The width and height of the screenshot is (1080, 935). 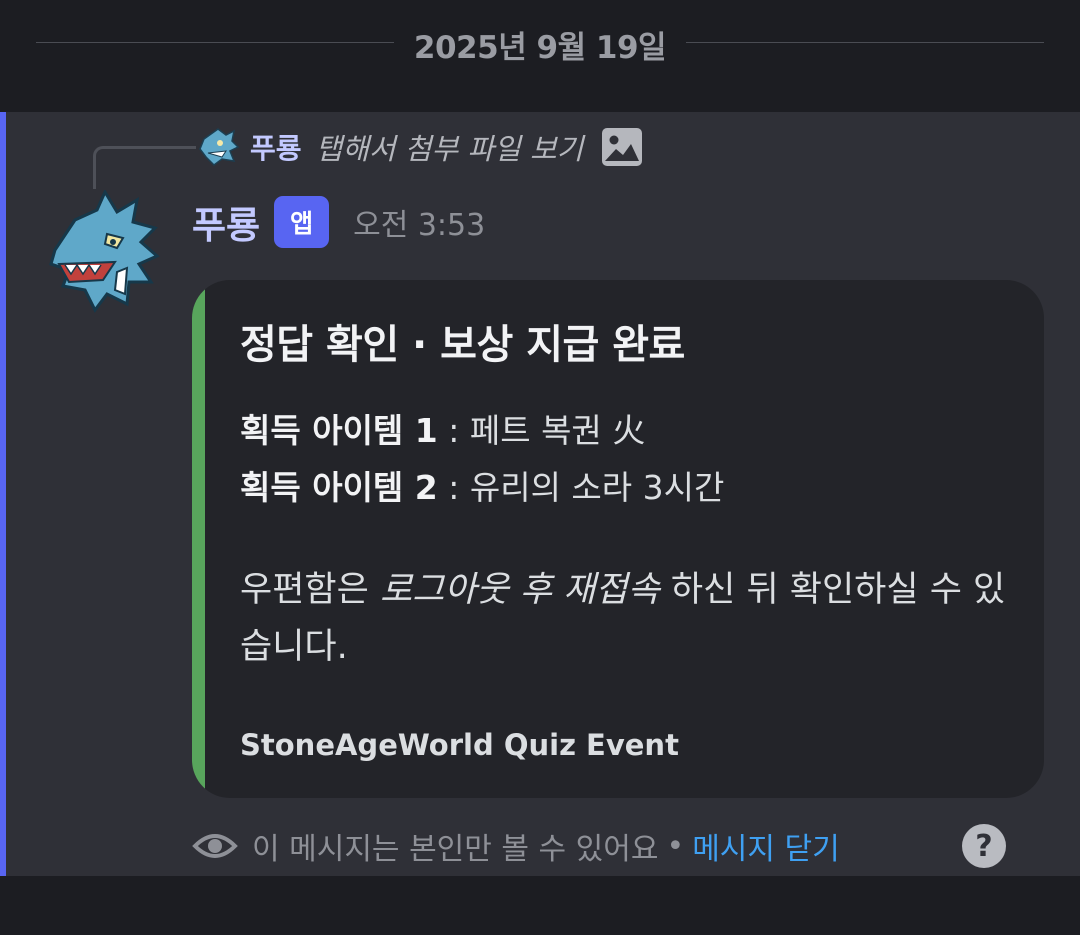 I want to click on embed-footer: StoneAgeWorld Quiz Event, so click(x=459, y=745).